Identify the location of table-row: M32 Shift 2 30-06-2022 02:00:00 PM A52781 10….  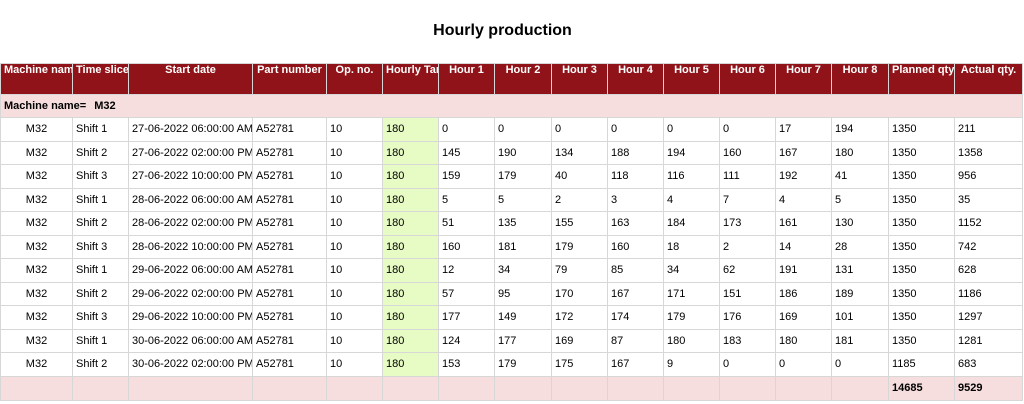
(511, 364).